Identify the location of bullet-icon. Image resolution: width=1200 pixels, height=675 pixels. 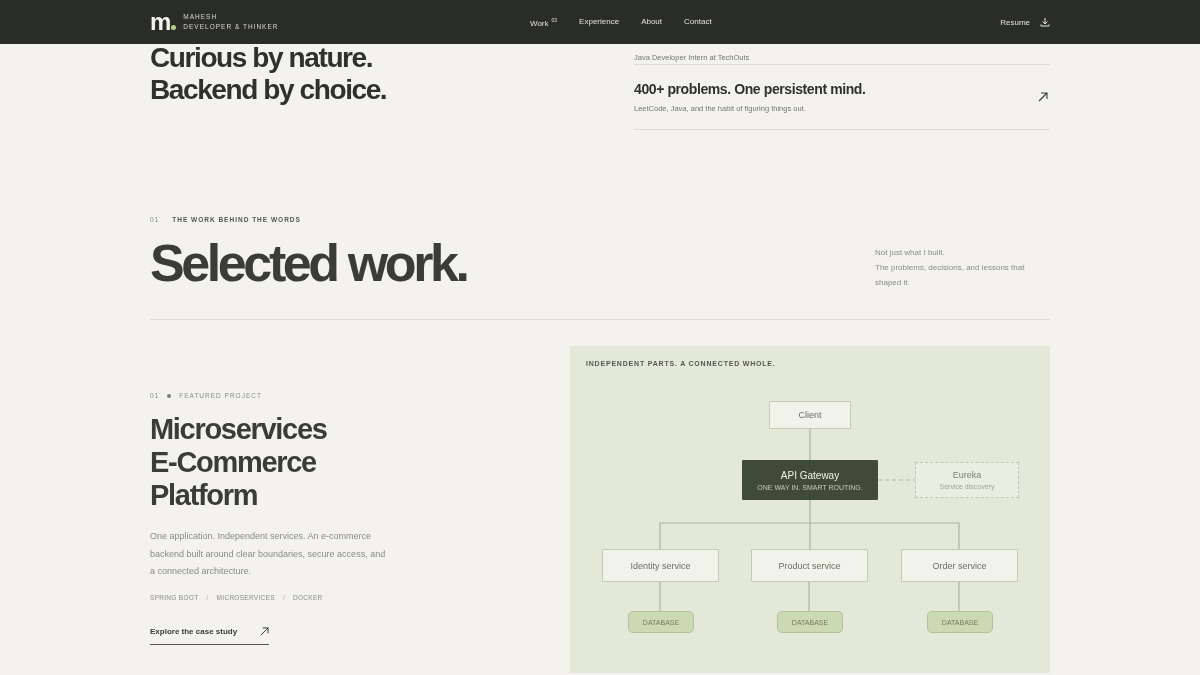
(169, 395).